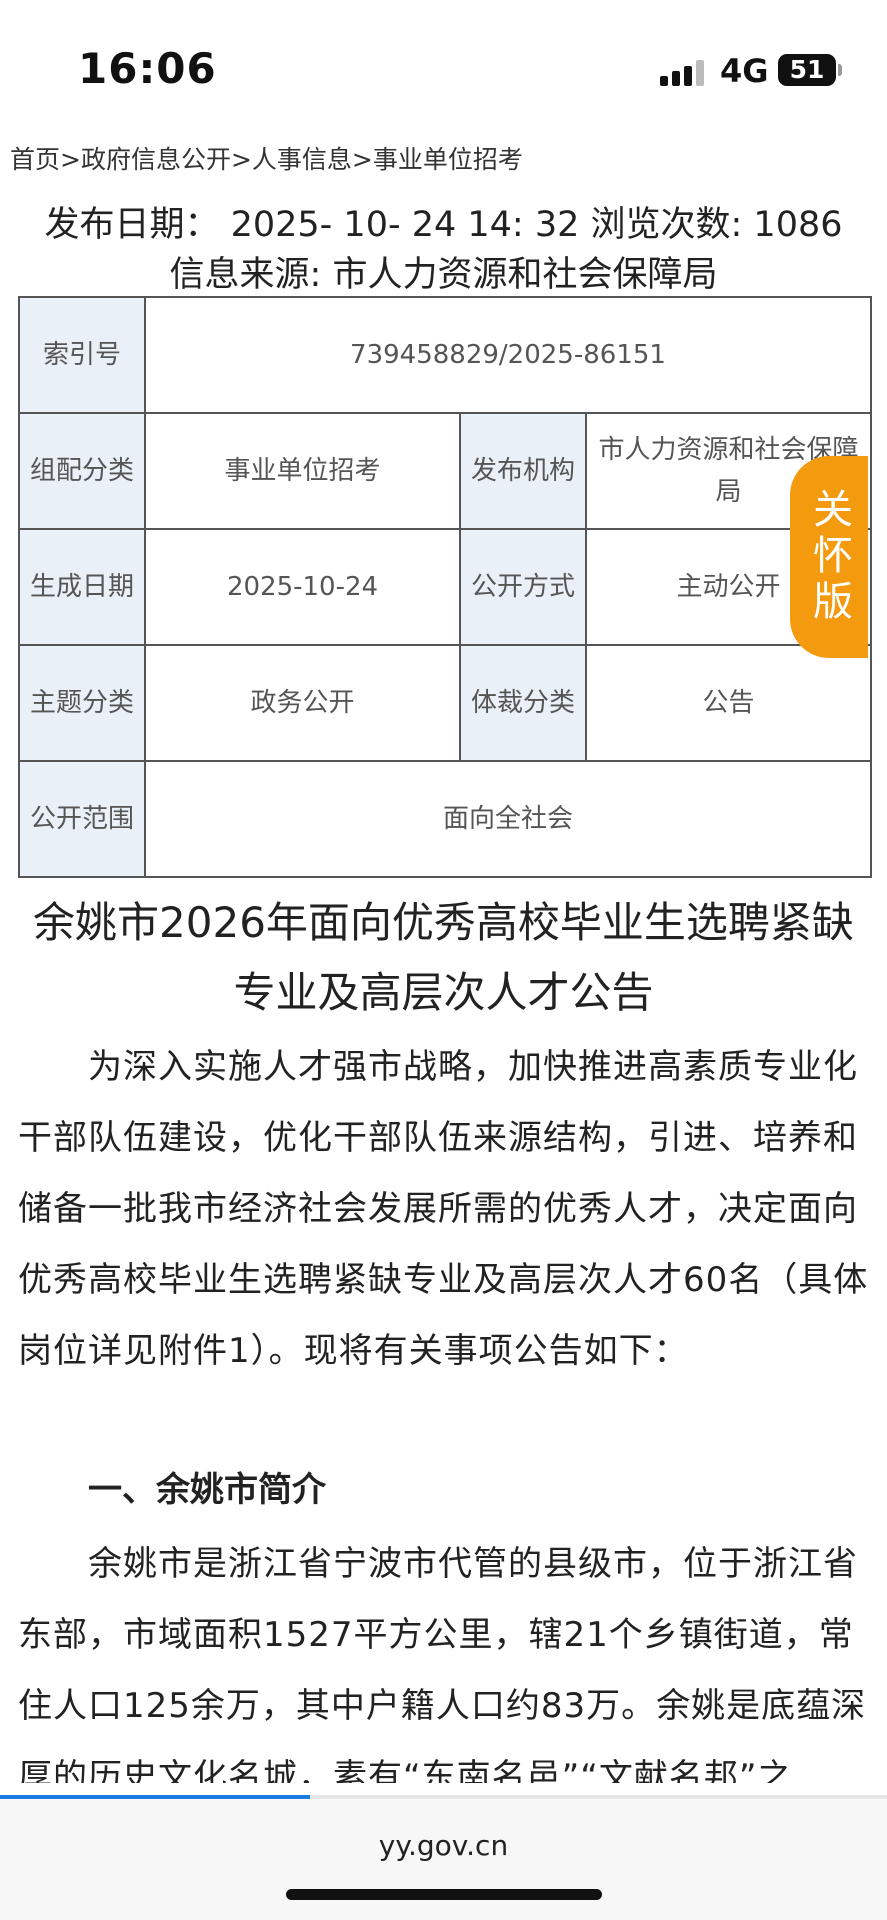 This screenshot has width=887, height=1920. I want to click on source-meta: 信息来源: 市人力资源和社会保障局, so click(443, 275).